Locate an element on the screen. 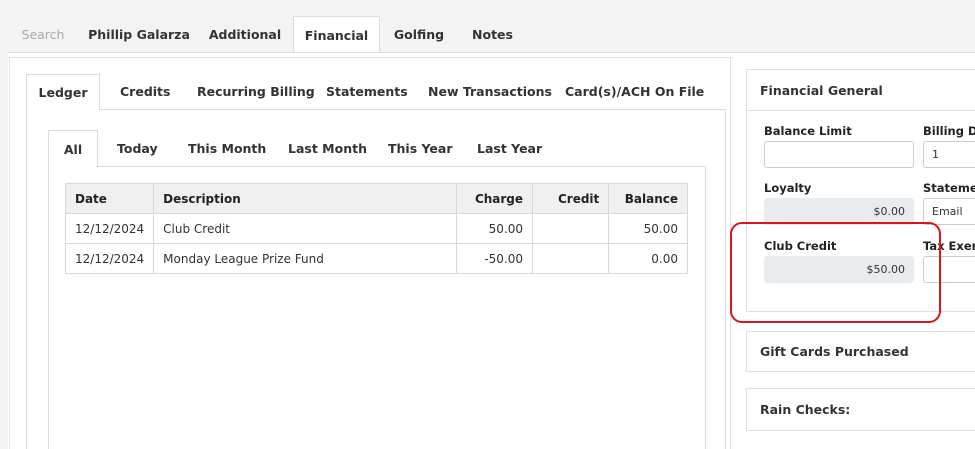  gift-cards-title: Gift Cards Purchased is located at coordinates (834, 351).